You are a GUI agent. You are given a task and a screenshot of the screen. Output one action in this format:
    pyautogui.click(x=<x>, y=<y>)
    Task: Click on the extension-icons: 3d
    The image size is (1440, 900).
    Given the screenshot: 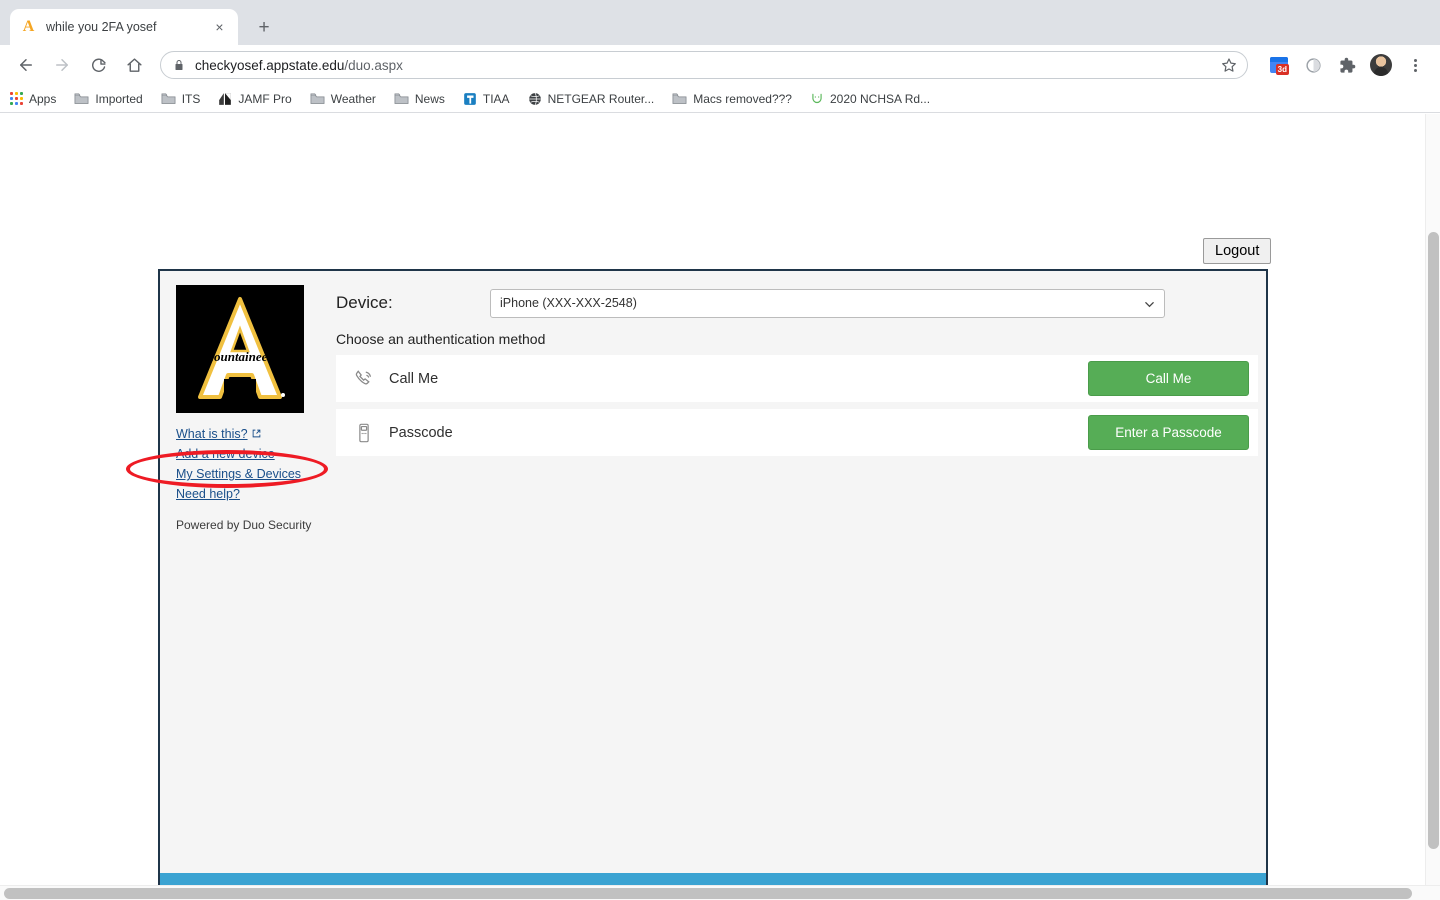 What is the action you would take?
    pyautogui.click(x=1344, y=65)
    